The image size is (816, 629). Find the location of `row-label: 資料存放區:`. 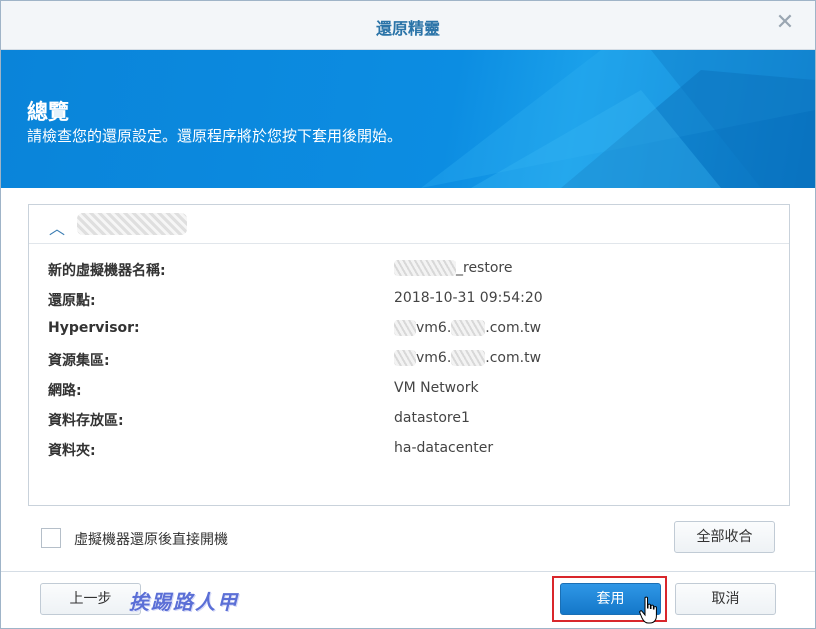

row-label: 資料存放區: is located at coordinates (86, 421).